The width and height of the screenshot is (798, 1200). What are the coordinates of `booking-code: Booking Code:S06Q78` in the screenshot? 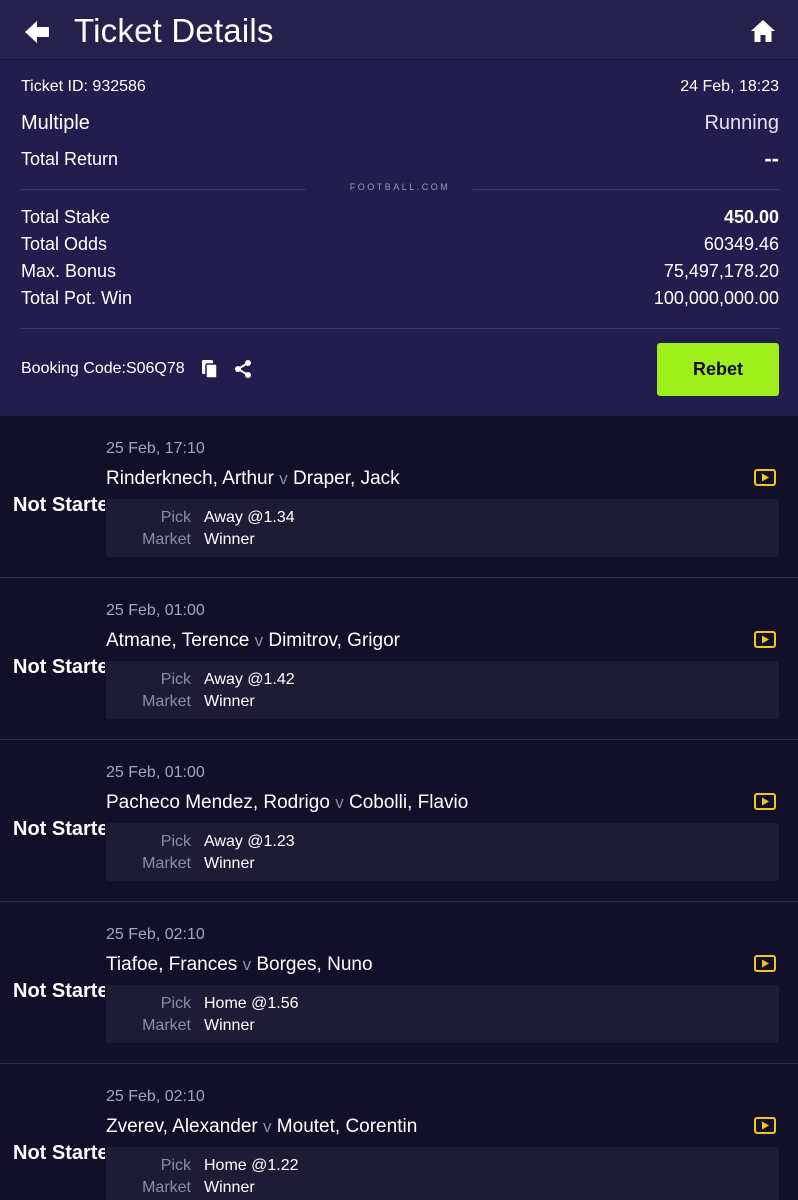 It's located at (103, 368).